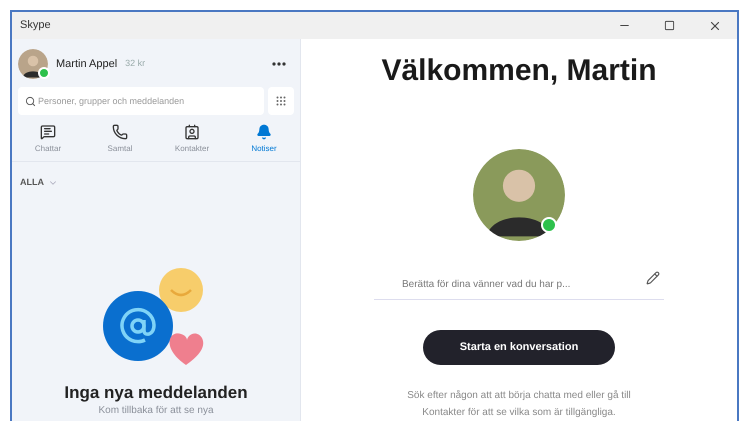 The height and width of the screenshot is (421, 750). What do you see at coordinates (156, 393) in the screenshot?
I see `empty-state-title: Inga nya meddelanden` at bounding box center [156, 393].